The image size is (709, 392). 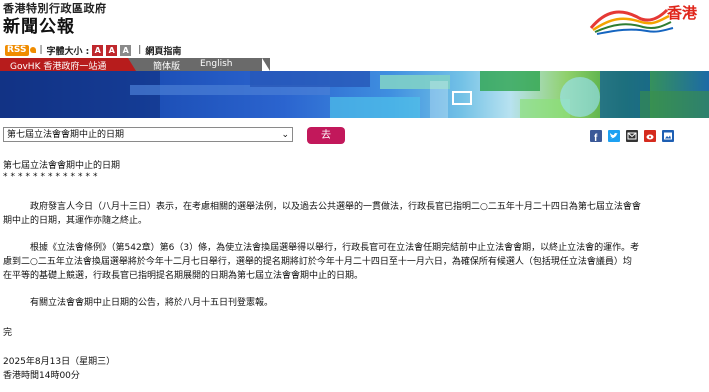 I want to click on article-select-value: 第七屆立法會會期中止的日期, so click(x=66, y=135).